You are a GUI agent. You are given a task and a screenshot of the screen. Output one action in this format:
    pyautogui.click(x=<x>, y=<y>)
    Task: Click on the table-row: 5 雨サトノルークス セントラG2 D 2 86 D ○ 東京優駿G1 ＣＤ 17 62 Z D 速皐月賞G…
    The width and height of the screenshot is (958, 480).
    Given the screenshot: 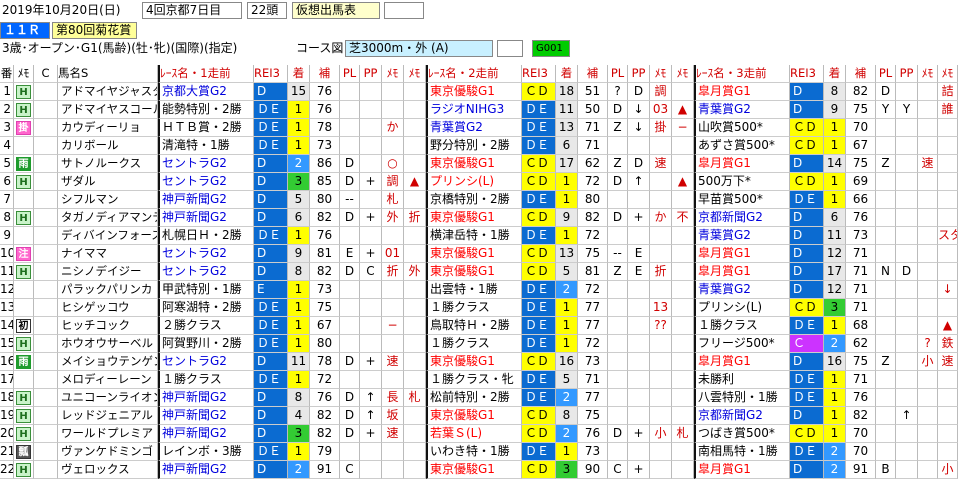 What is the action you would take?
    pyautogui.click(x=479, y=164)
    